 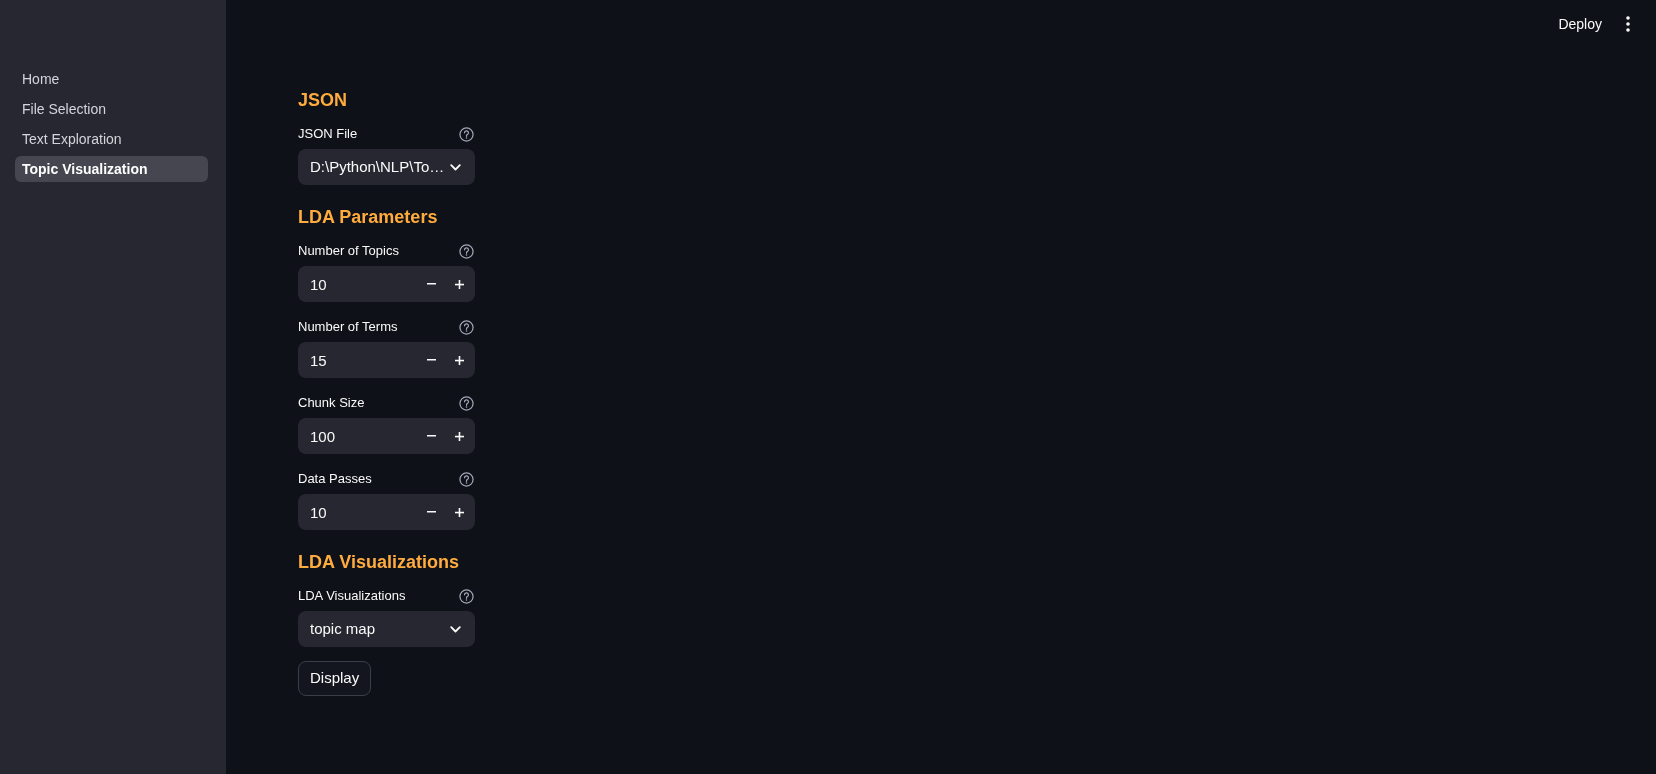 I want to click on sidebar-nav-link: Topic Visualization, so click(x=111, y=169).